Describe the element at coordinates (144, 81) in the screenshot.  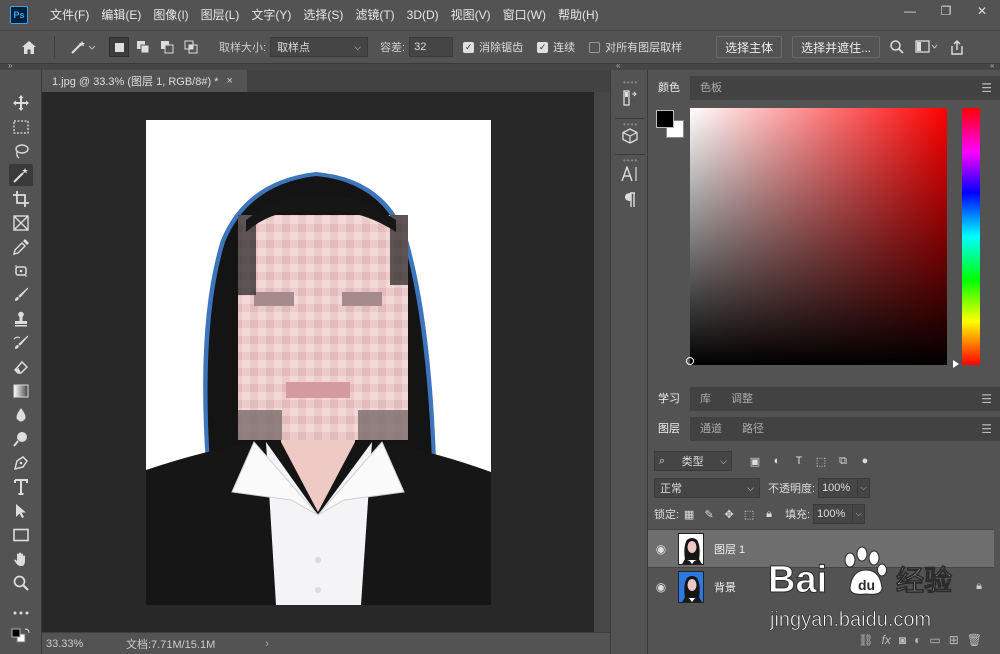
I see `document-tab: 1.jpg @ 33.3% (图层 1, RGB/8#) * ×` at that location.